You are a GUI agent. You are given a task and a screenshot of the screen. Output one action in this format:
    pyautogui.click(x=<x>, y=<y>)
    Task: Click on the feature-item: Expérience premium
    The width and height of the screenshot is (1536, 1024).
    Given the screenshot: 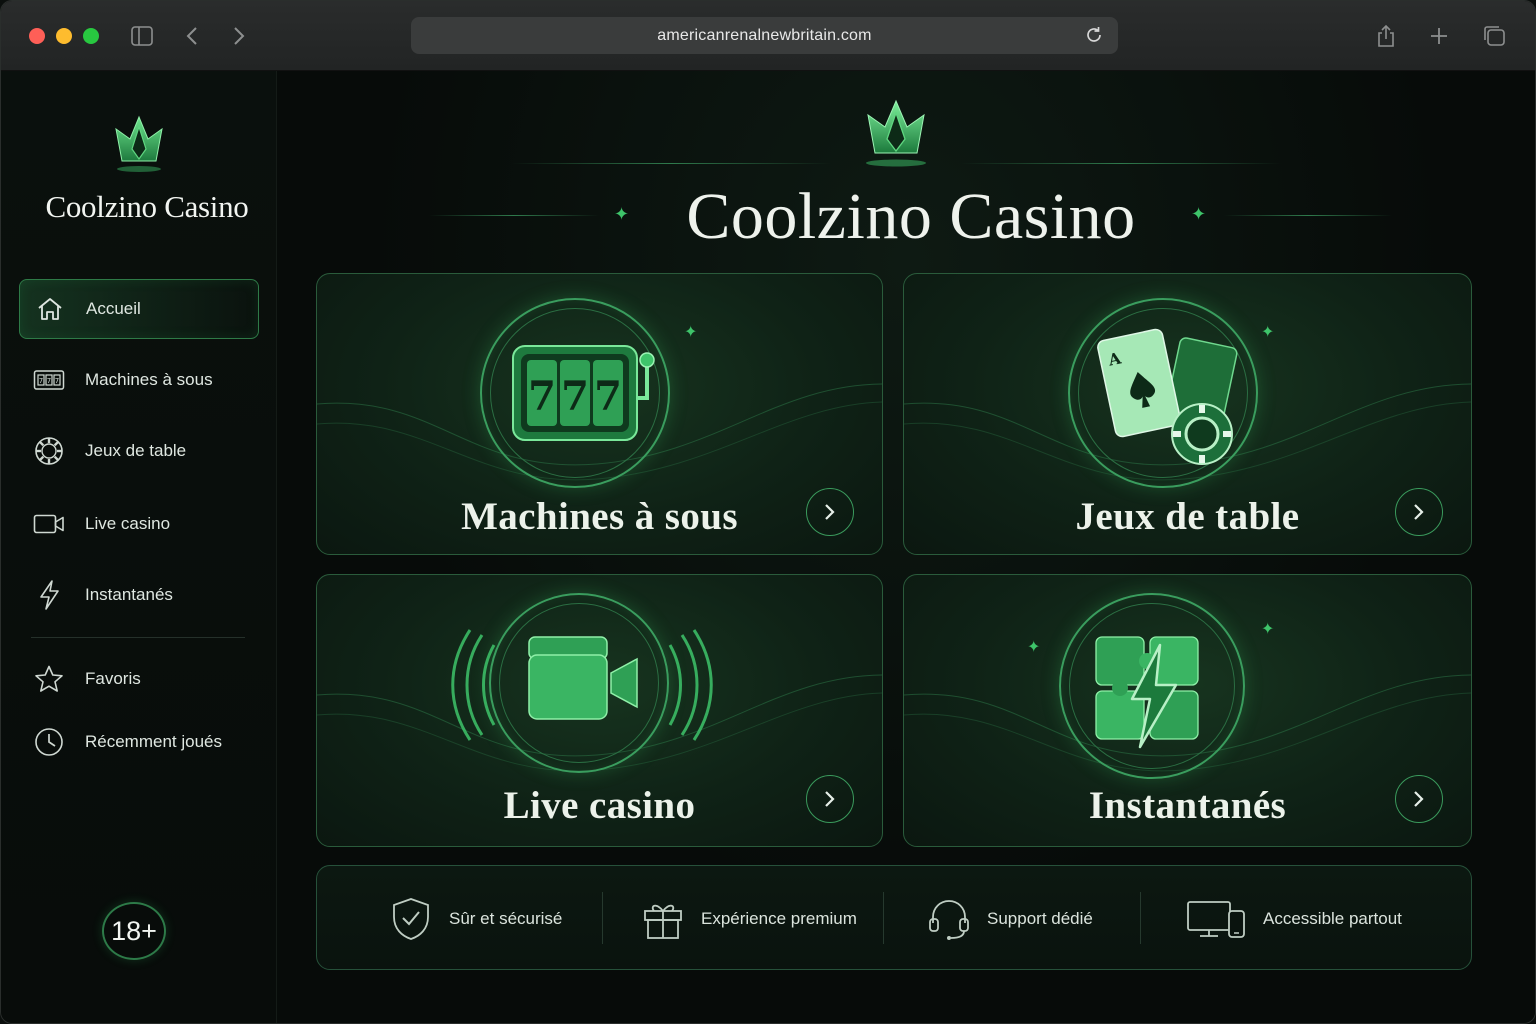 What is the action you would take?
    pyautogui.click(x=749, y=918)
    